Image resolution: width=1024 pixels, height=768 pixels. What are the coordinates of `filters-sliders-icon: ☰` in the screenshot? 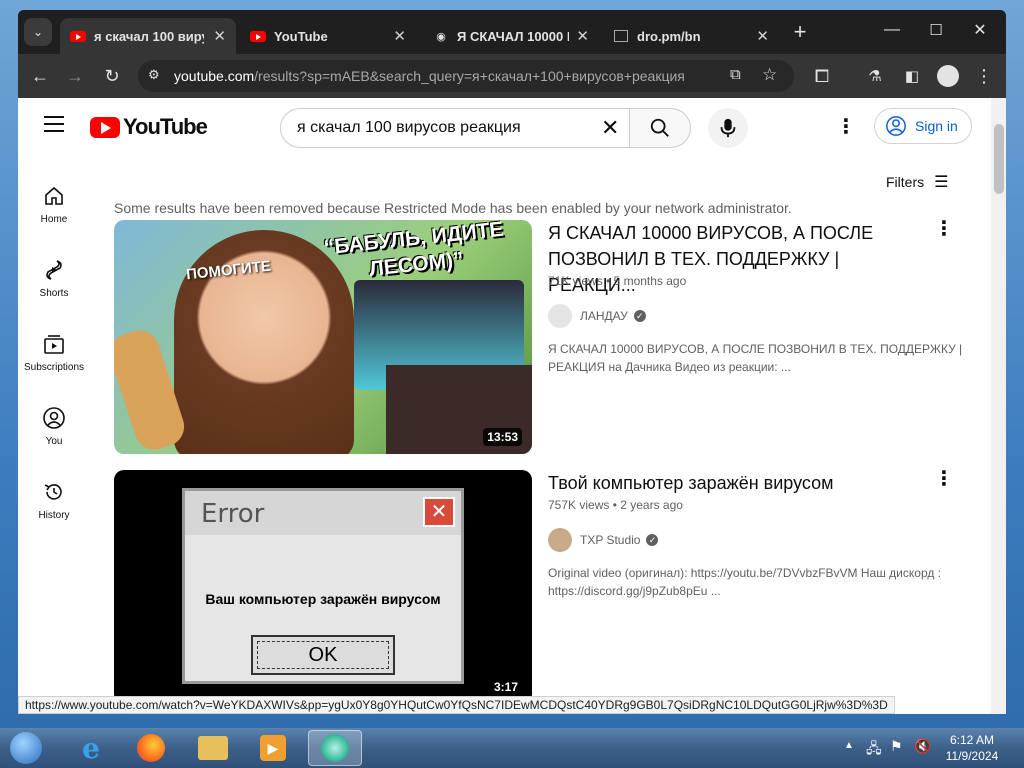 It's located at (941, 182).